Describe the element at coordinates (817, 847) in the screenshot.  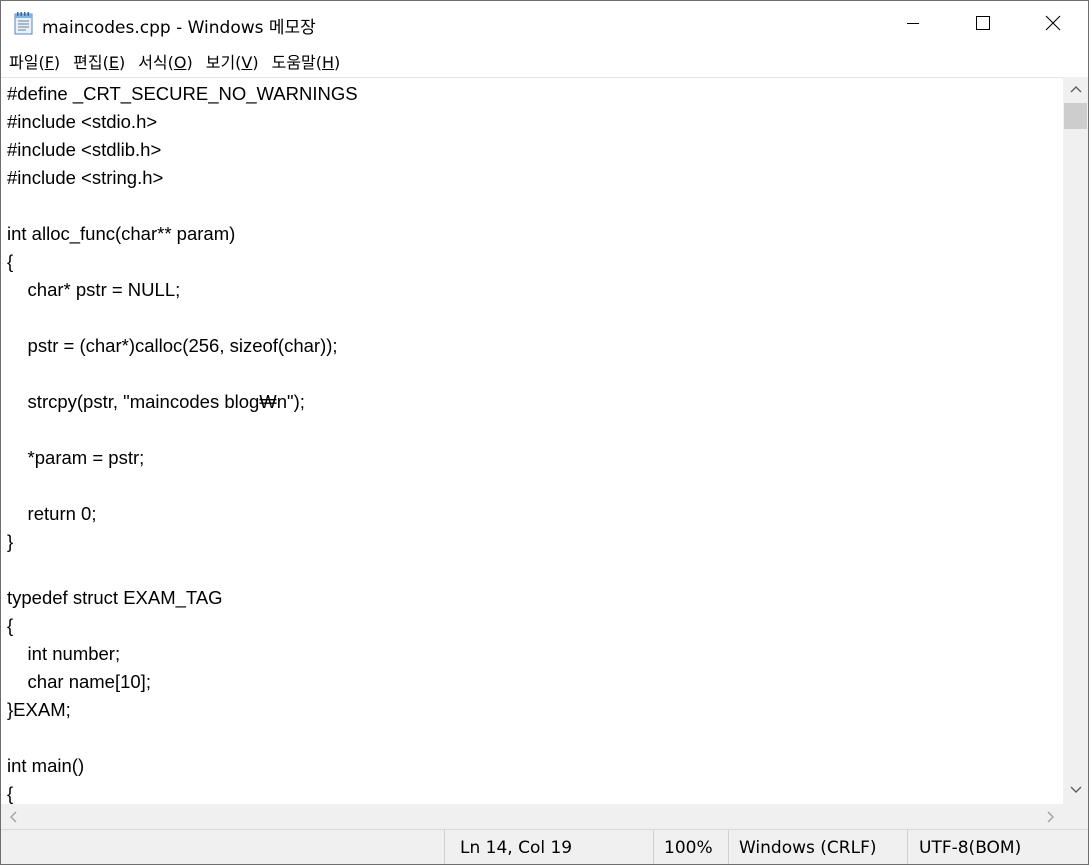
I see `status-line-ending: Windows (CRLF)` at that location.